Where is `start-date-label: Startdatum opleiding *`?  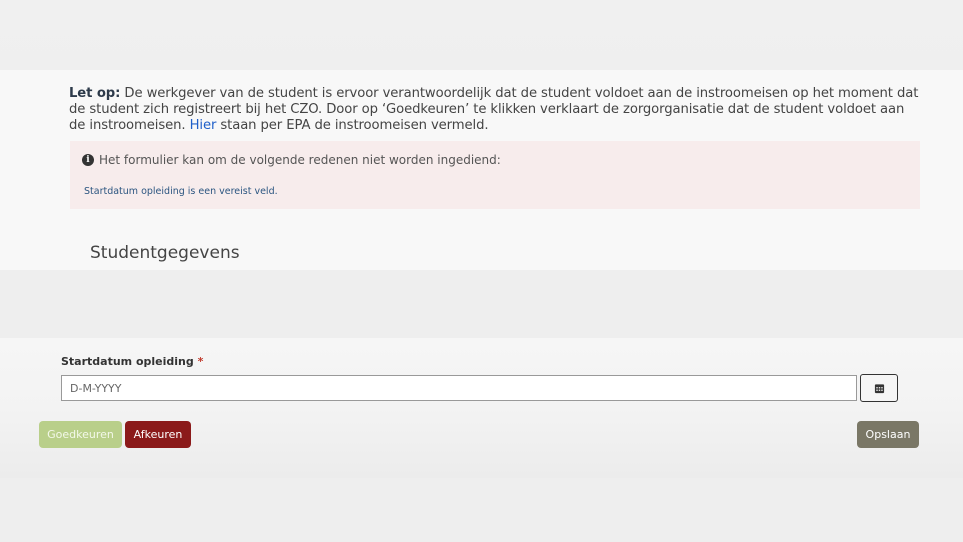
start-date-label: Startdatum opleiding * is located at coordinates (132, 361).